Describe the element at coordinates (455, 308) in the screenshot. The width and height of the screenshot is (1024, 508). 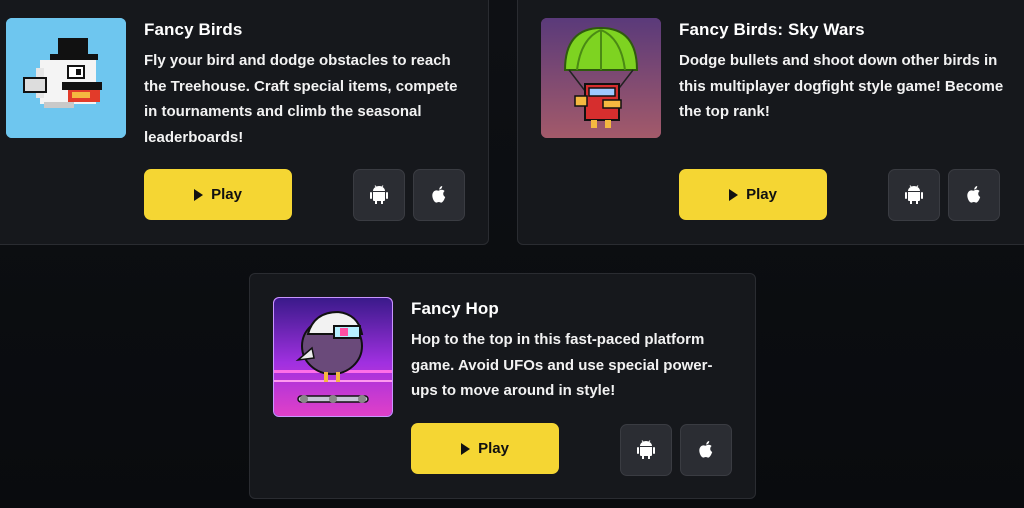
I see `game-title: Fancy Hop` at that location.